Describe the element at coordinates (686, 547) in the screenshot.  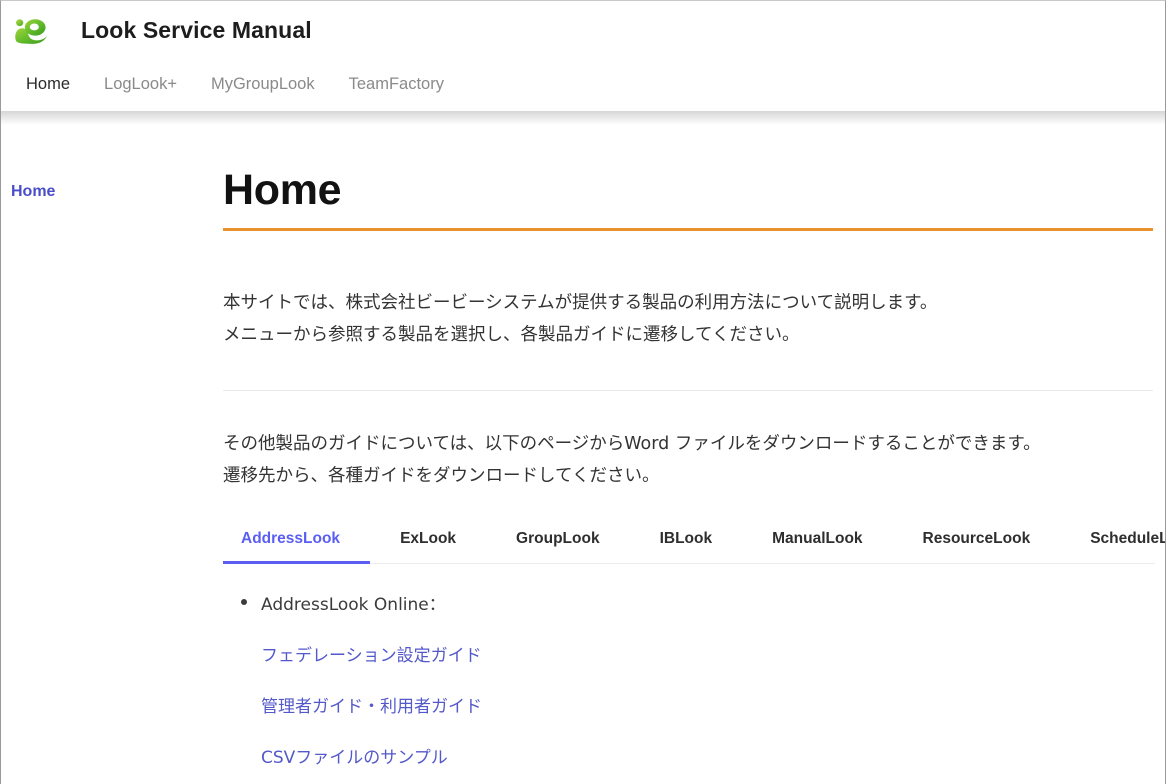
I see `tab-iblook: IBLook` at that location.